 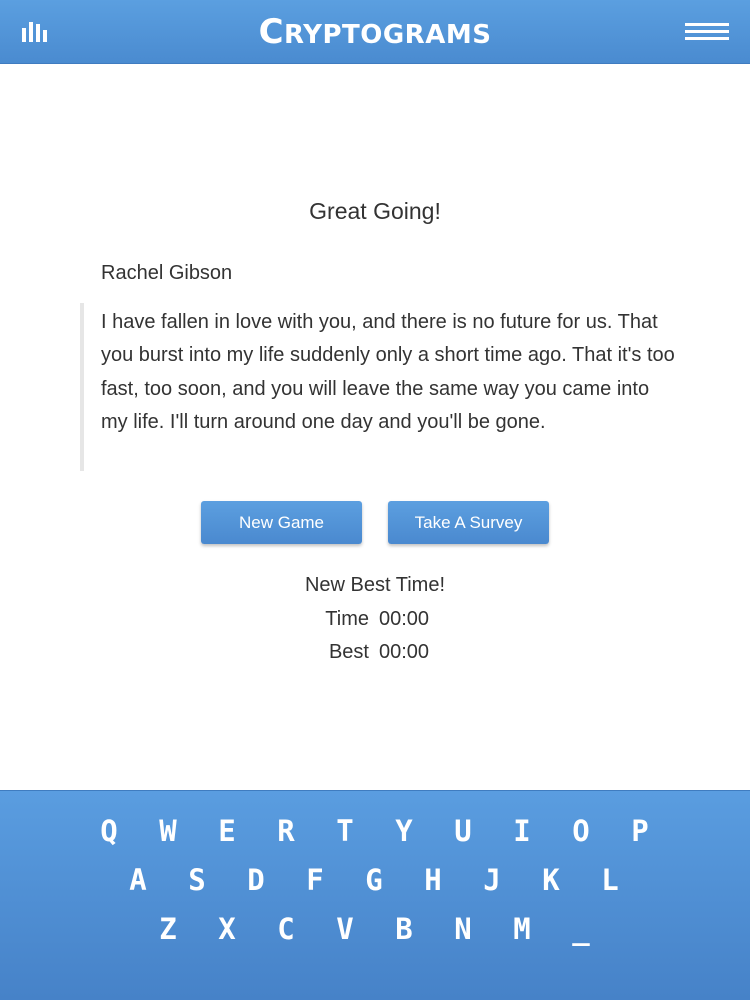 I want to click on key-z: Z, so click(x=168, y=929).